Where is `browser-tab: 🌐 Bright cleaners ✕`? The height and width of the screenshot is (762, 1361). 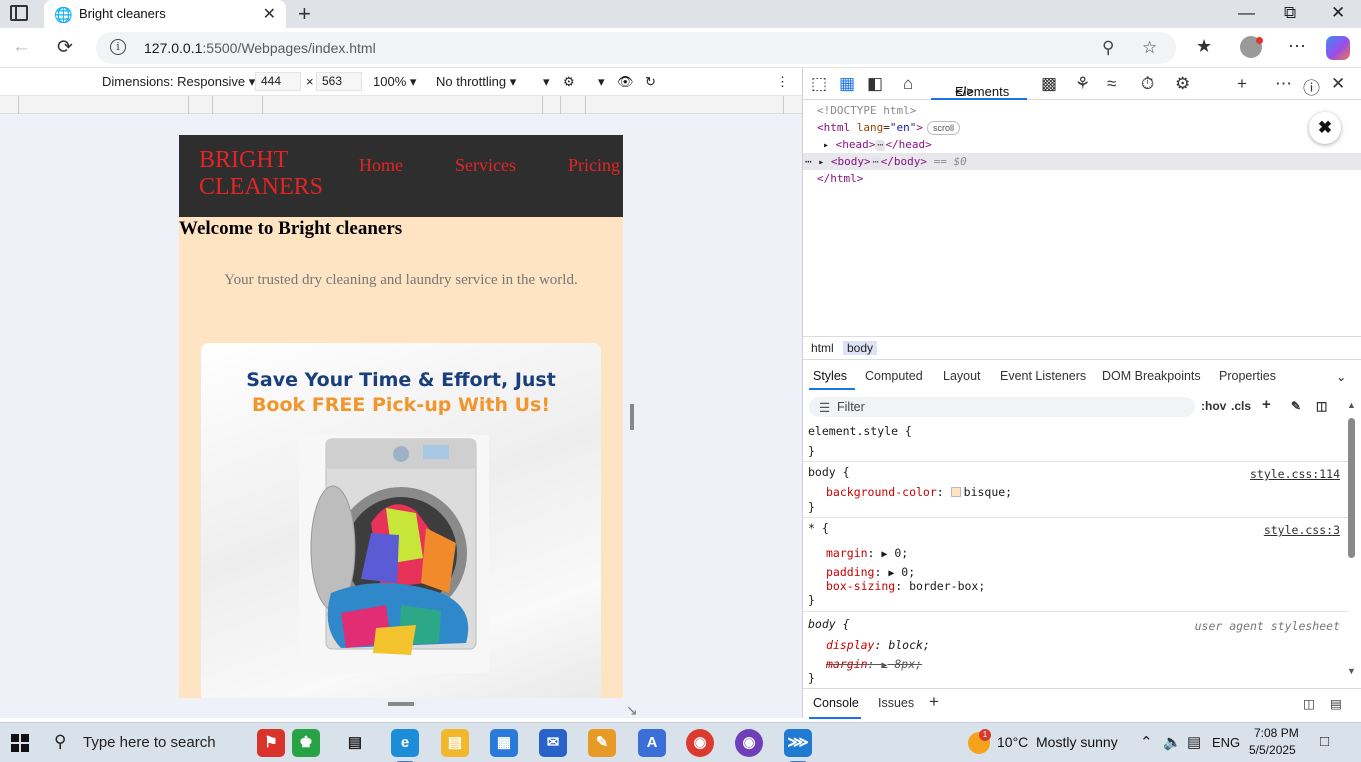
browser-tab: 🌐 Bright cleaners ✕ is located at coordinates (165, 14).